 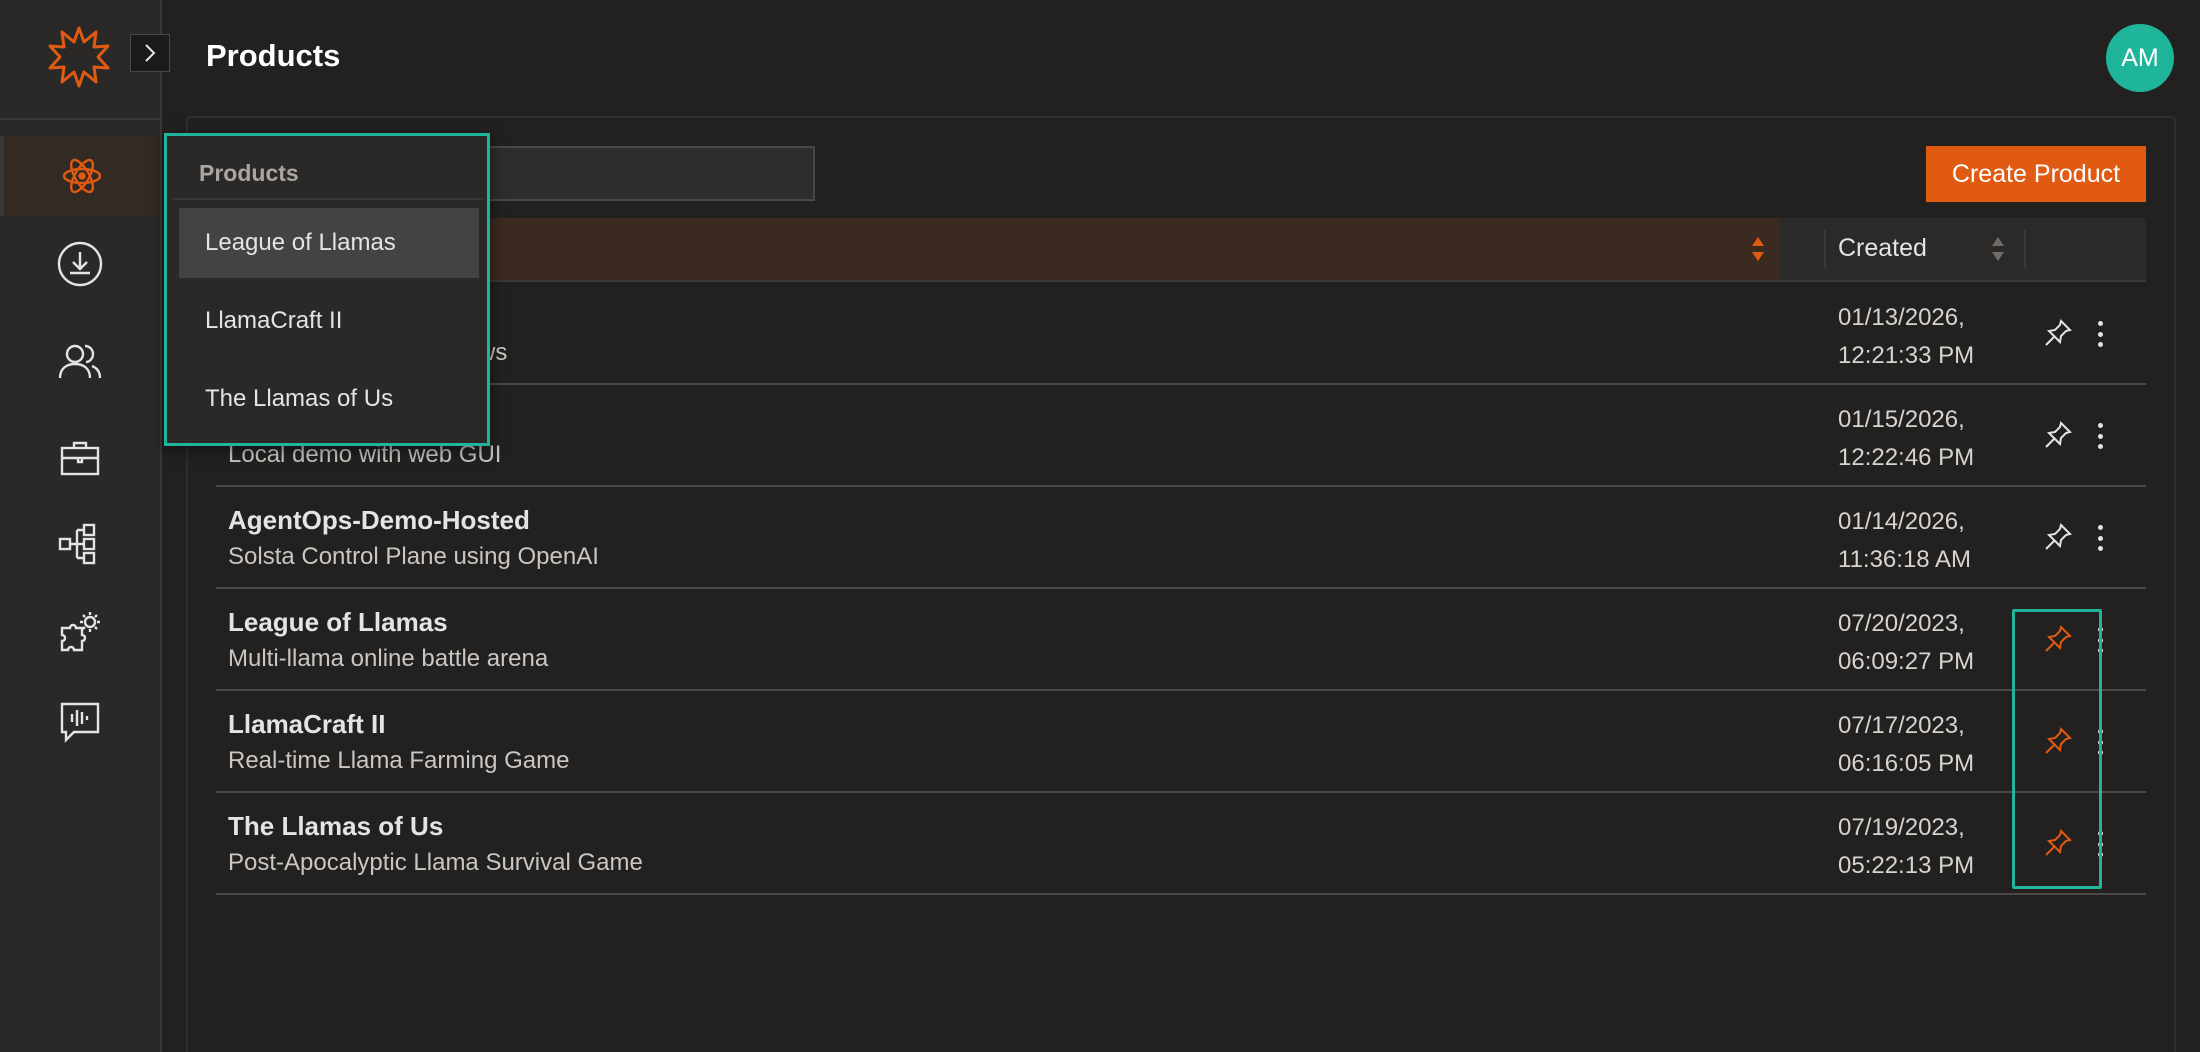 What do you see at coordinates (335, 826) in the screenshot?
I see `product-name: The Llamas of Us` at bounding box center [335, 826].